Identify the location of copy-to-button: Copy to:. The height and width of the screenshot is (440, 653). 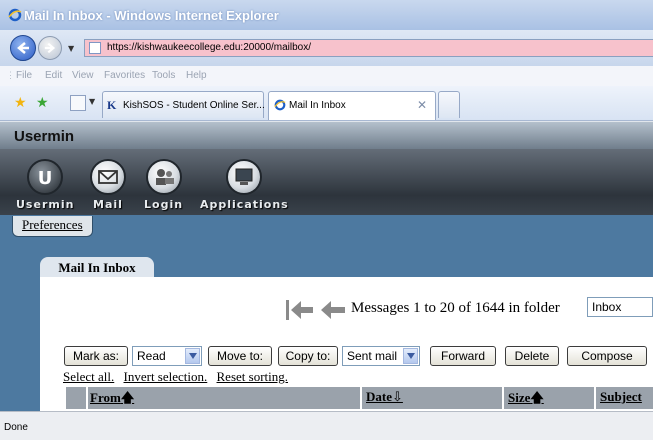
(308, 356).